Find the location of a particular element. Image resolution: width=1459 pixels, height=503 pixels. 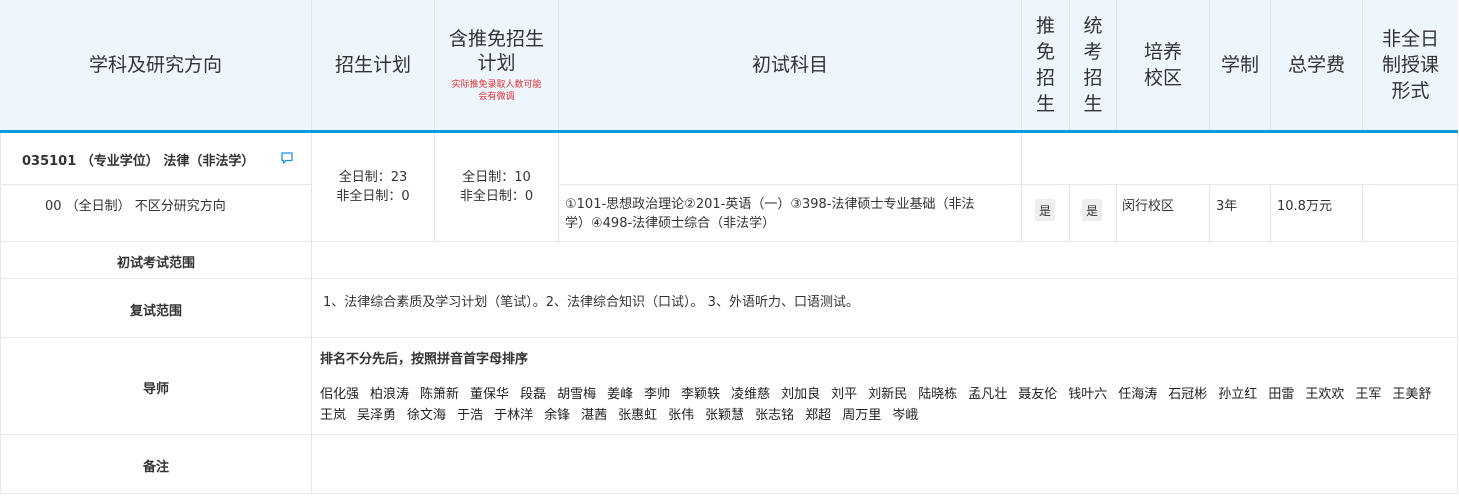

header-parttime: 非全日 制授课 形式 is located at coordinates (1410, 65).